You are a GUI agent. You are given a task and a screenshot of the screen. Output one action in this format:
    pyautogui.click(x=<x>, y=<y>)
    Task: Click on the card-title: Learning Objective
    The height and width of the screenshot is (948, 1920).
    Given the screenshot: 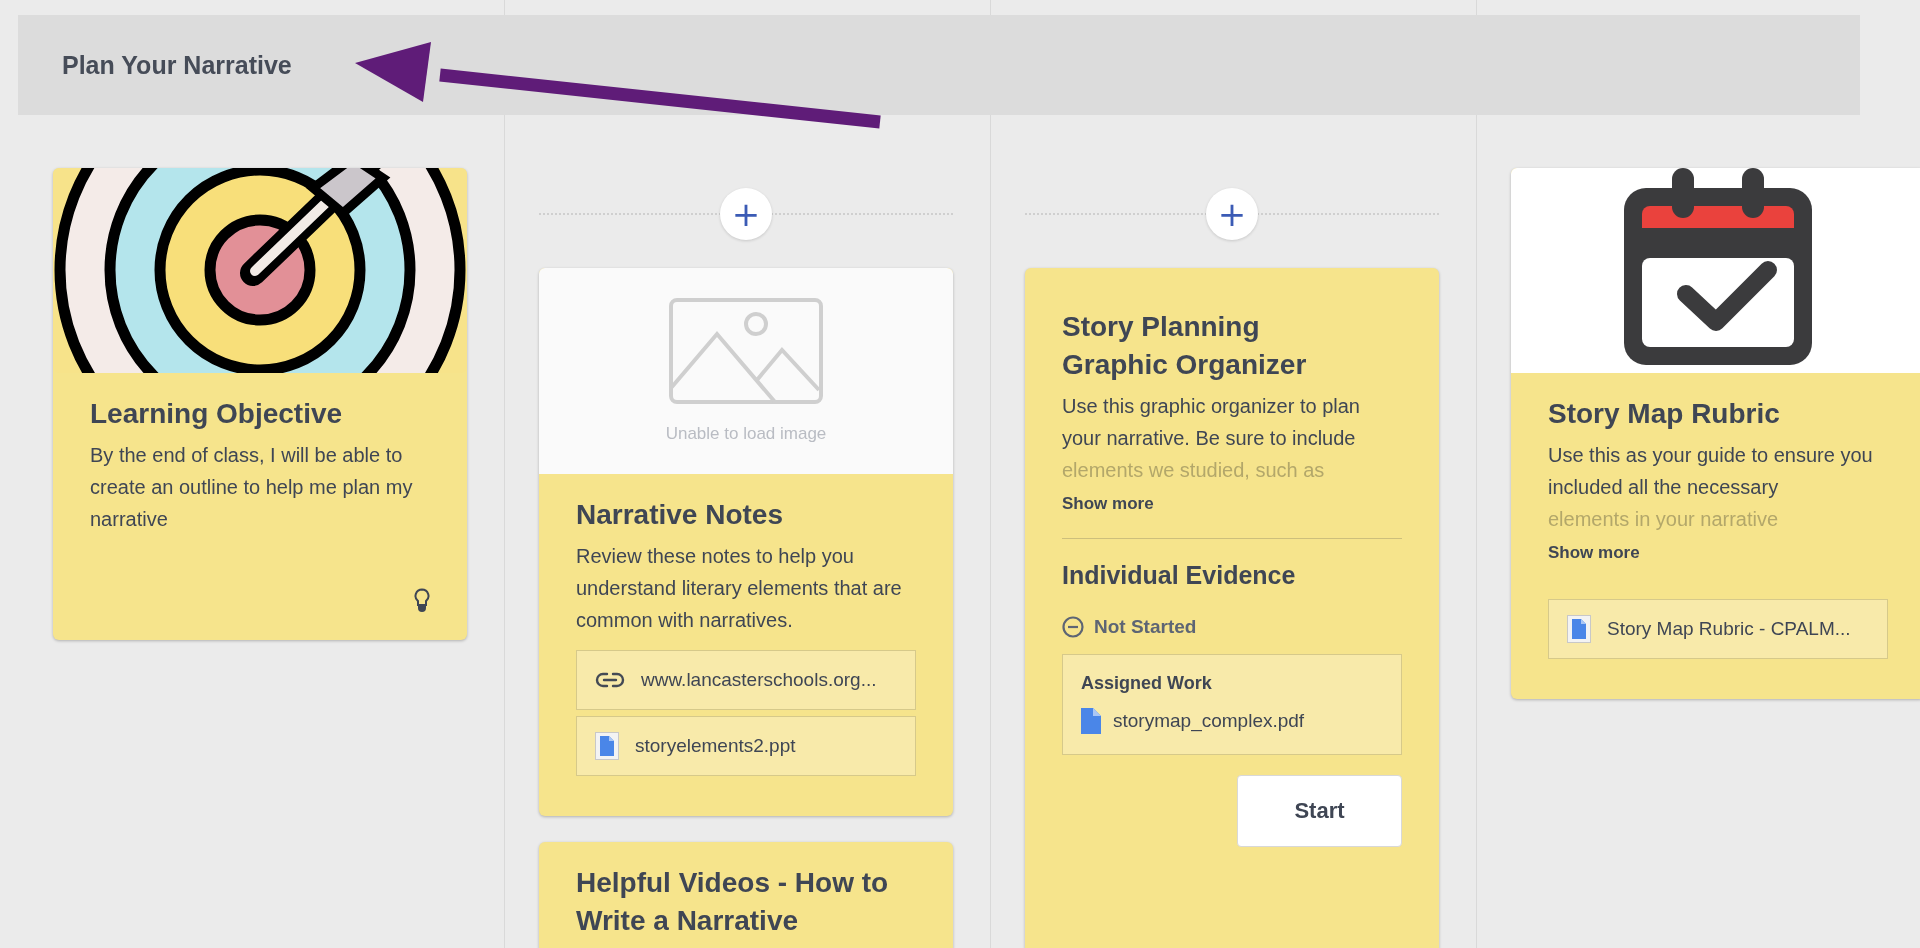 What is the action you would take?
    pyautogui.click(x=217, y=414)
    